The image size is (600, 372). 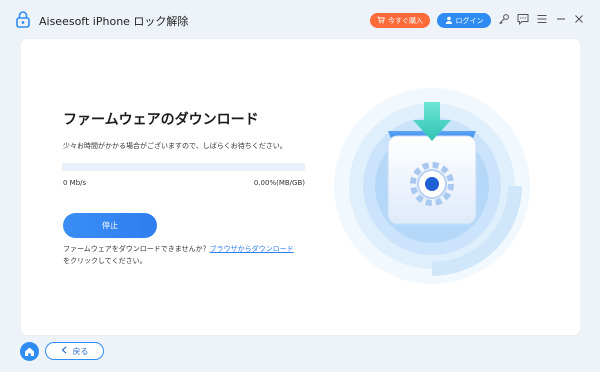 What do you see at coordinates (300, 19) in the screenshot?
I see `title-bar: Aiseesoft iPhone ロック解除 今すぐ購入 ログイン` at bounding box center [300, 19].